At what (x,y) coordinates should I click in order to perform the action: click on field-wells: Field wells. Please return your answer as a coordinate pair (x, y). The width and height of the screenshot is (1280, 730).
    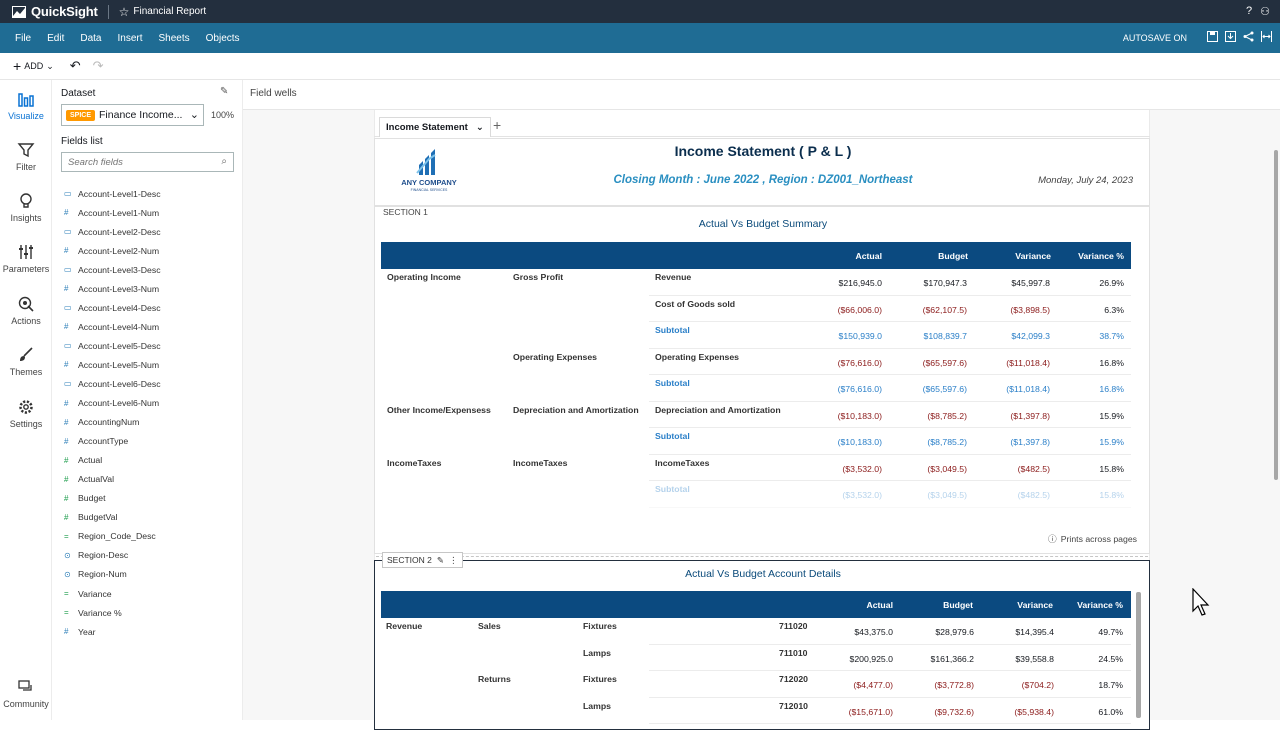
    Looking at the image, I should click on (761, 95).